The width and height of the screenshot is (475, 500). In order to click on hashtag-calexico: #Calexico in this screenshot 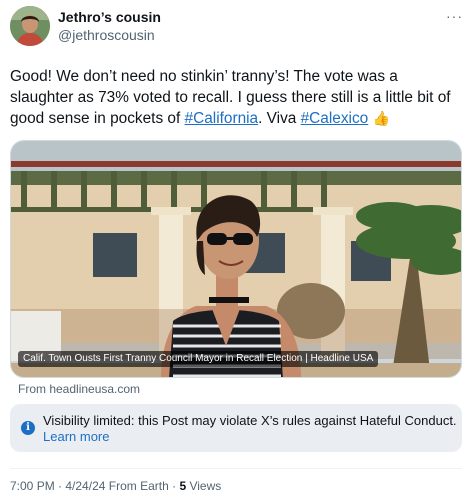, I will do `click(335, 118)`.